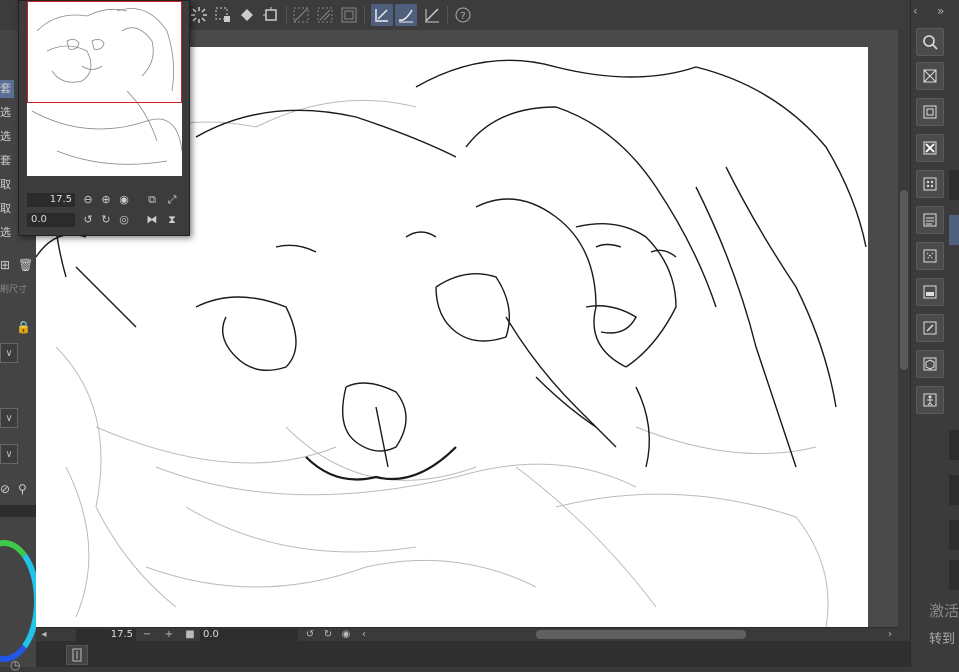 The height and width of the screenshot is (672, 959). Describe the element at coordinates (942, 639) in the screenshot. I see `activation-watermark-line2: 转到` at that location.